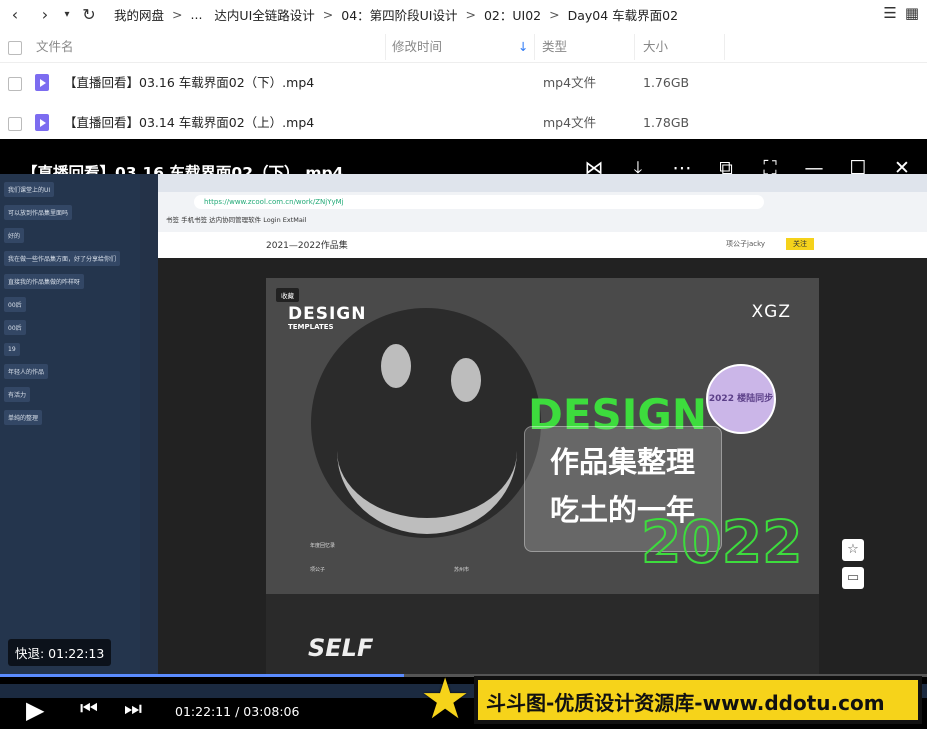  Describe the element at coordinates (800, 244) in the screenshot. I see `video-follow: 关注` at that location.